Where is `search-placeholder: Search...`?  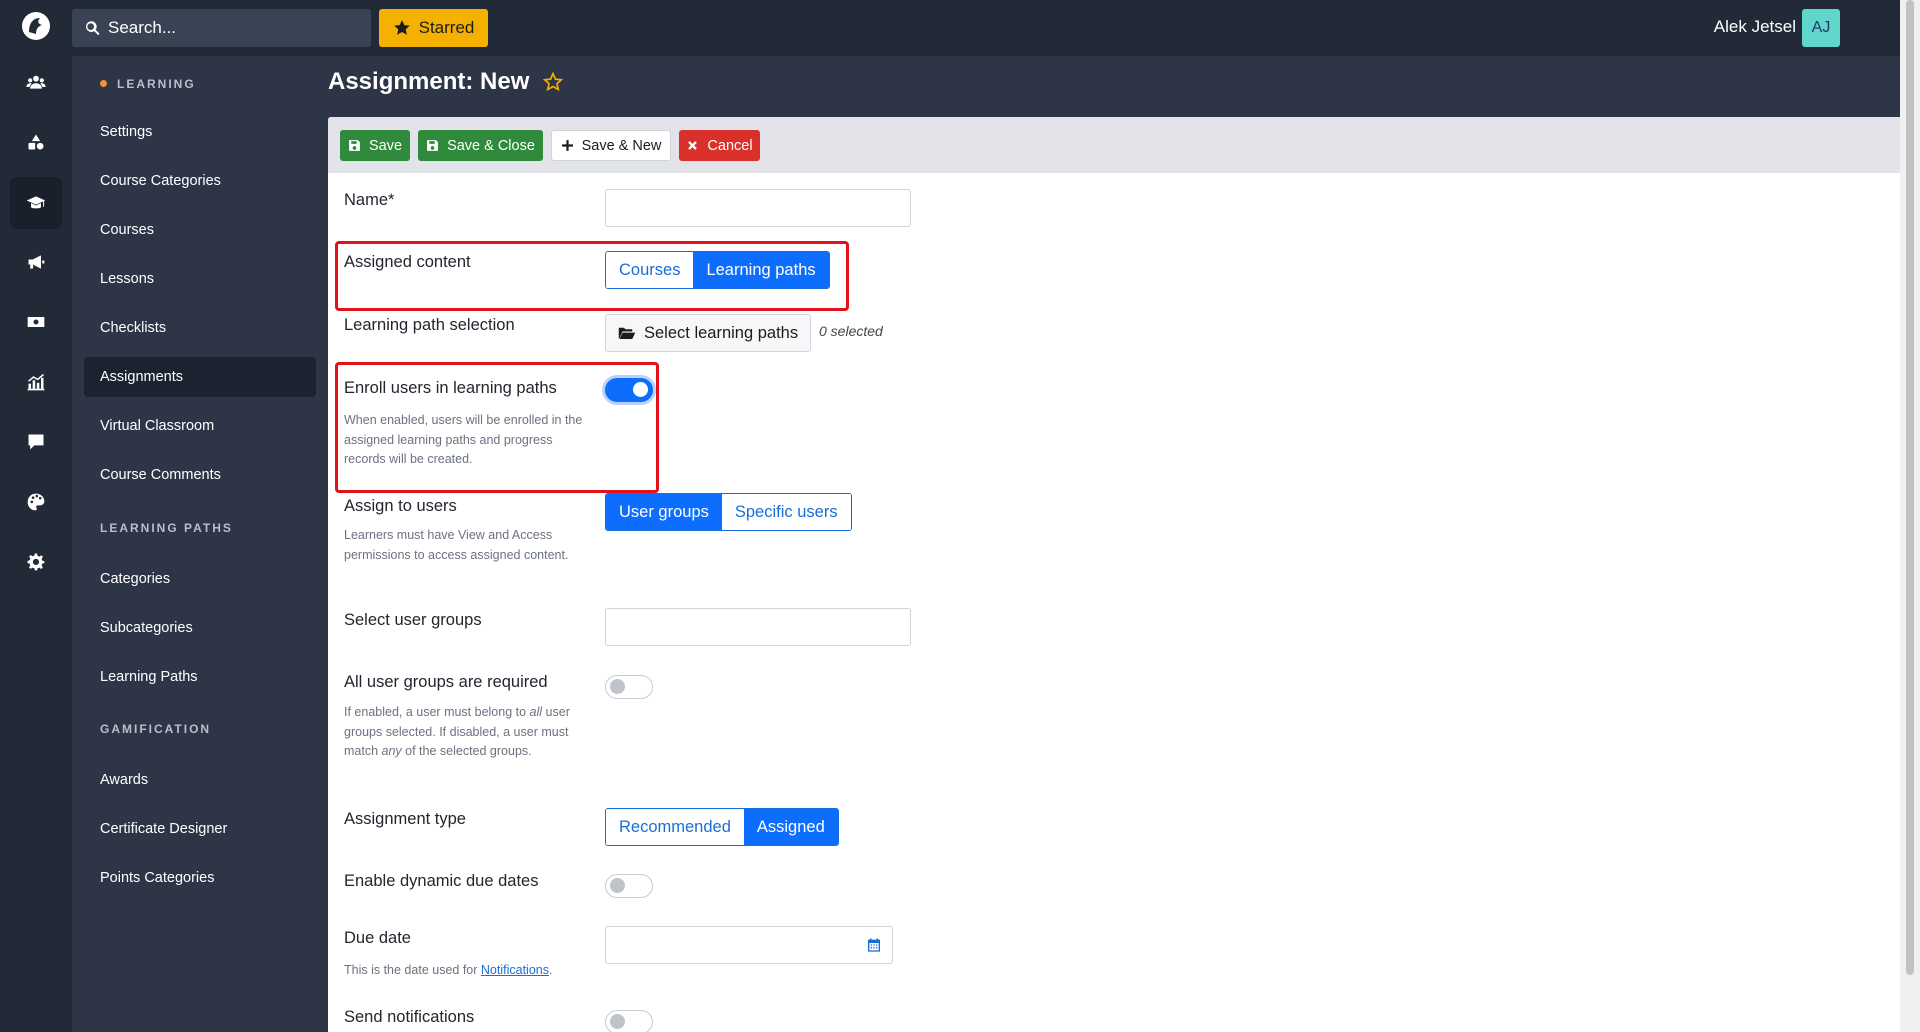
search-placeholder: Search... is located at coordinates (142, 27).